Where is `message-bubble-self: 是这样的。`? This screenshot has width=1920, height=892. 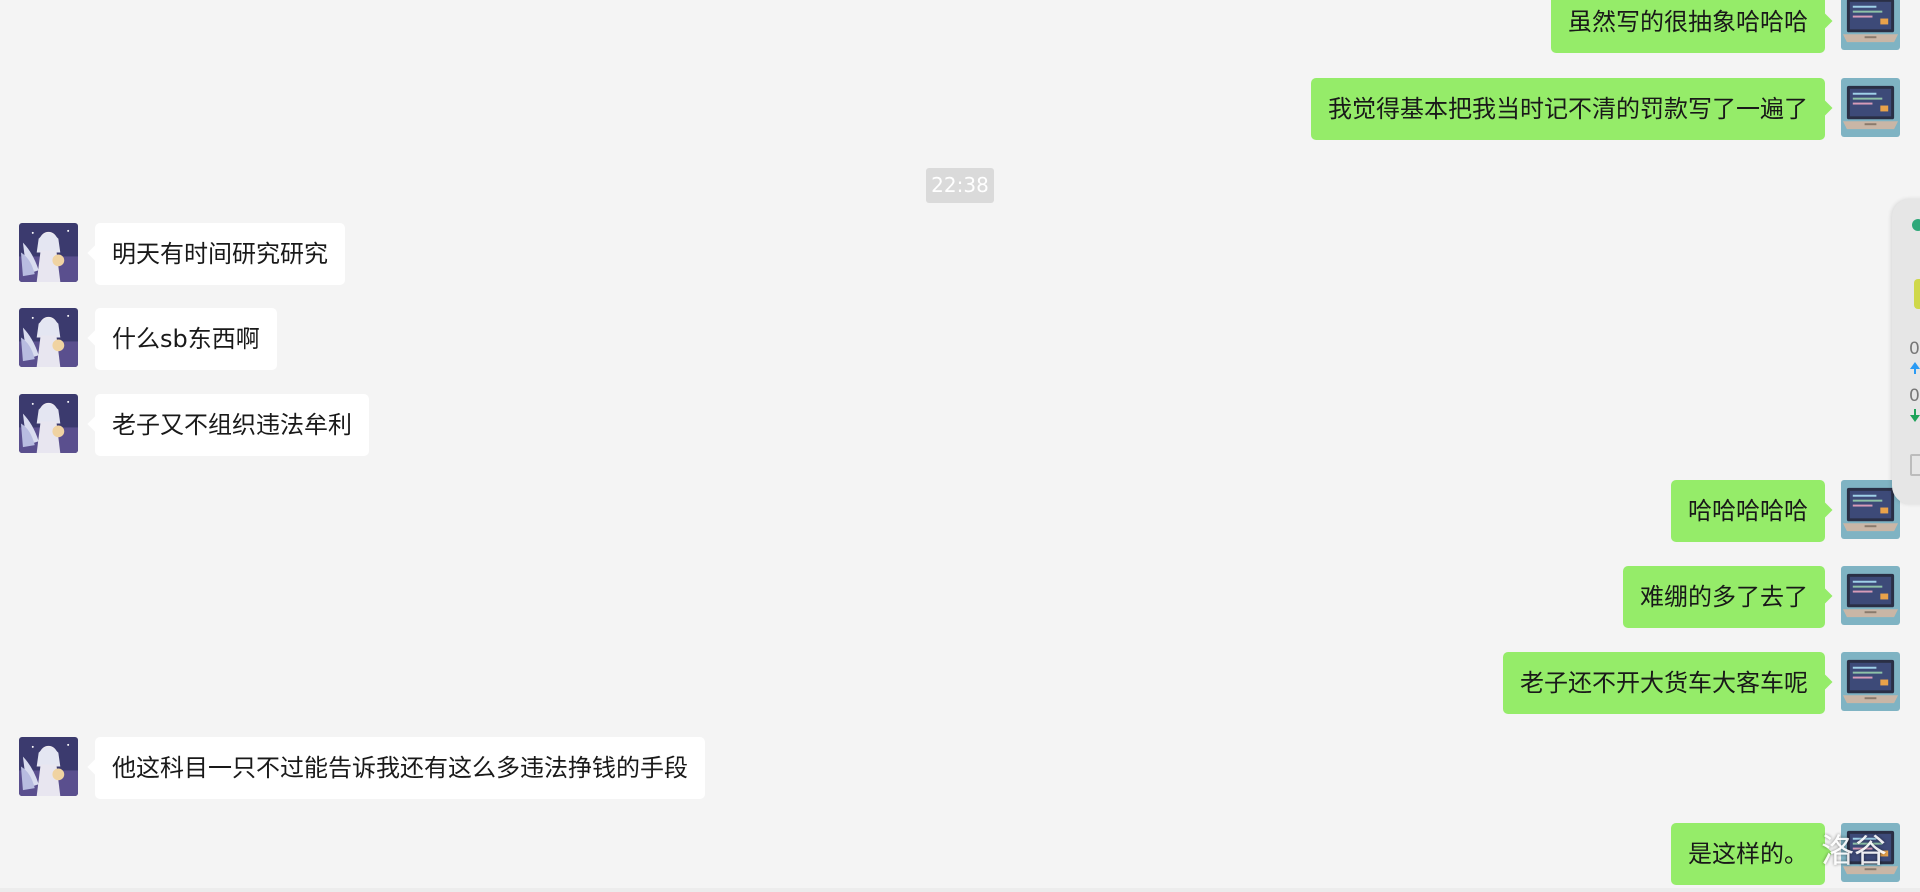 message-bubble-self: 是这样的。 is located at coordinates (1748, 854).